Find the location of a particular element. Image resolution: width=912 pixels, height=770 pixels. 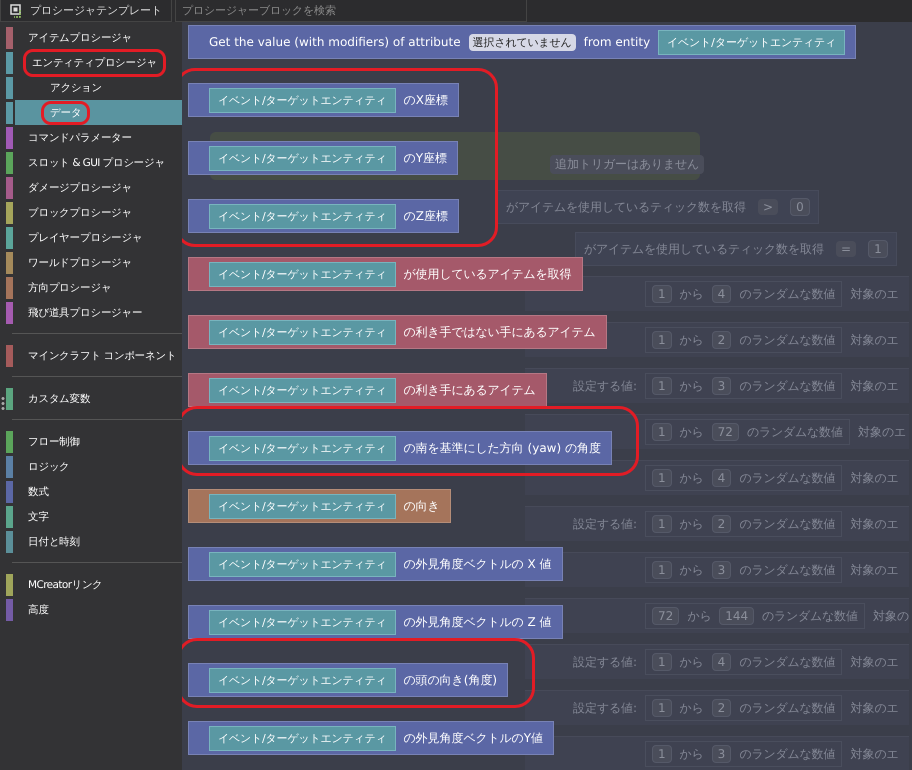

category-item: エンティティプロシージャ is located at coordinates (94, 62).